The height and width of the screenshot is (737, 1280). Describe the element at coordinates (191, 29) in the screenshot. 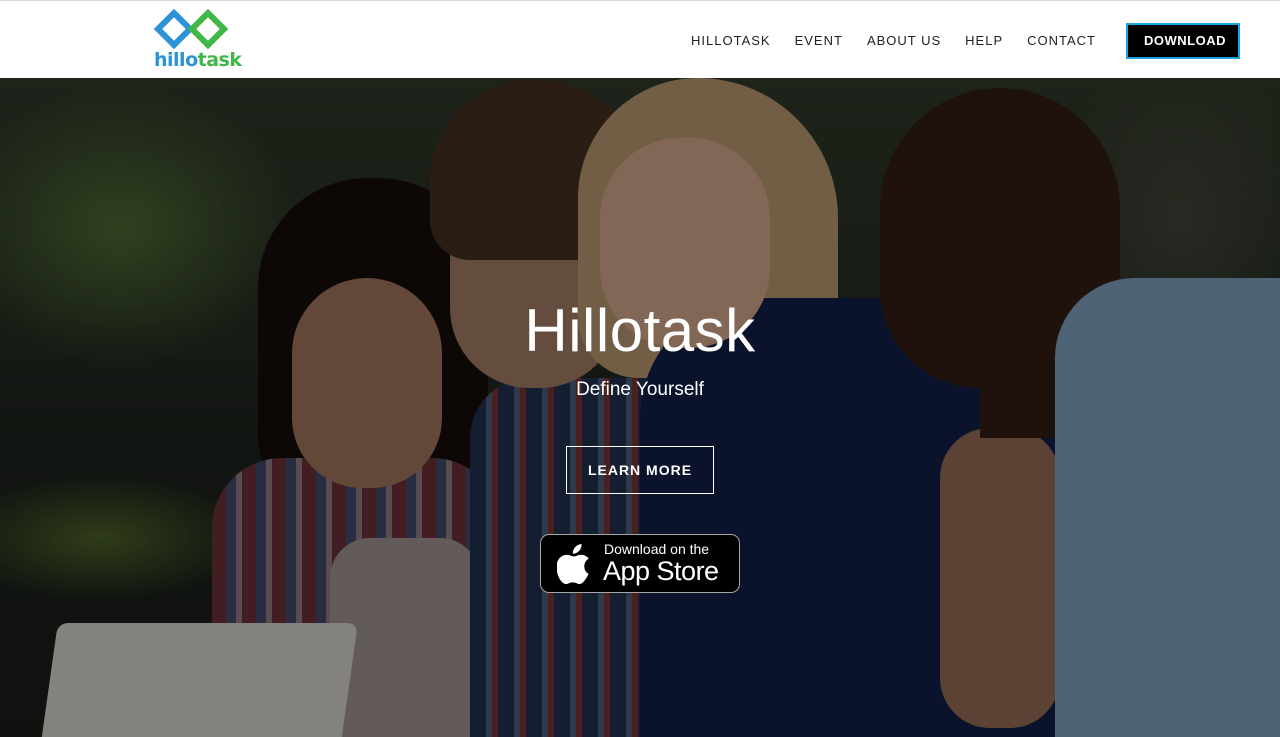

I see `infinity-logo-icon` at that location.